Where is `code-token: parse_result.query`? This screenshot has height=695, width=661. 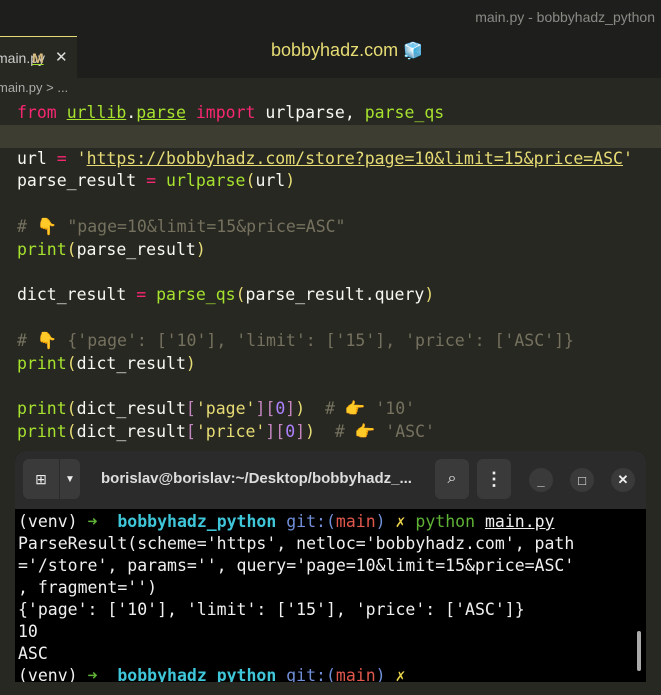 code-token: parse_result.query is located at coordinates (335, 295).